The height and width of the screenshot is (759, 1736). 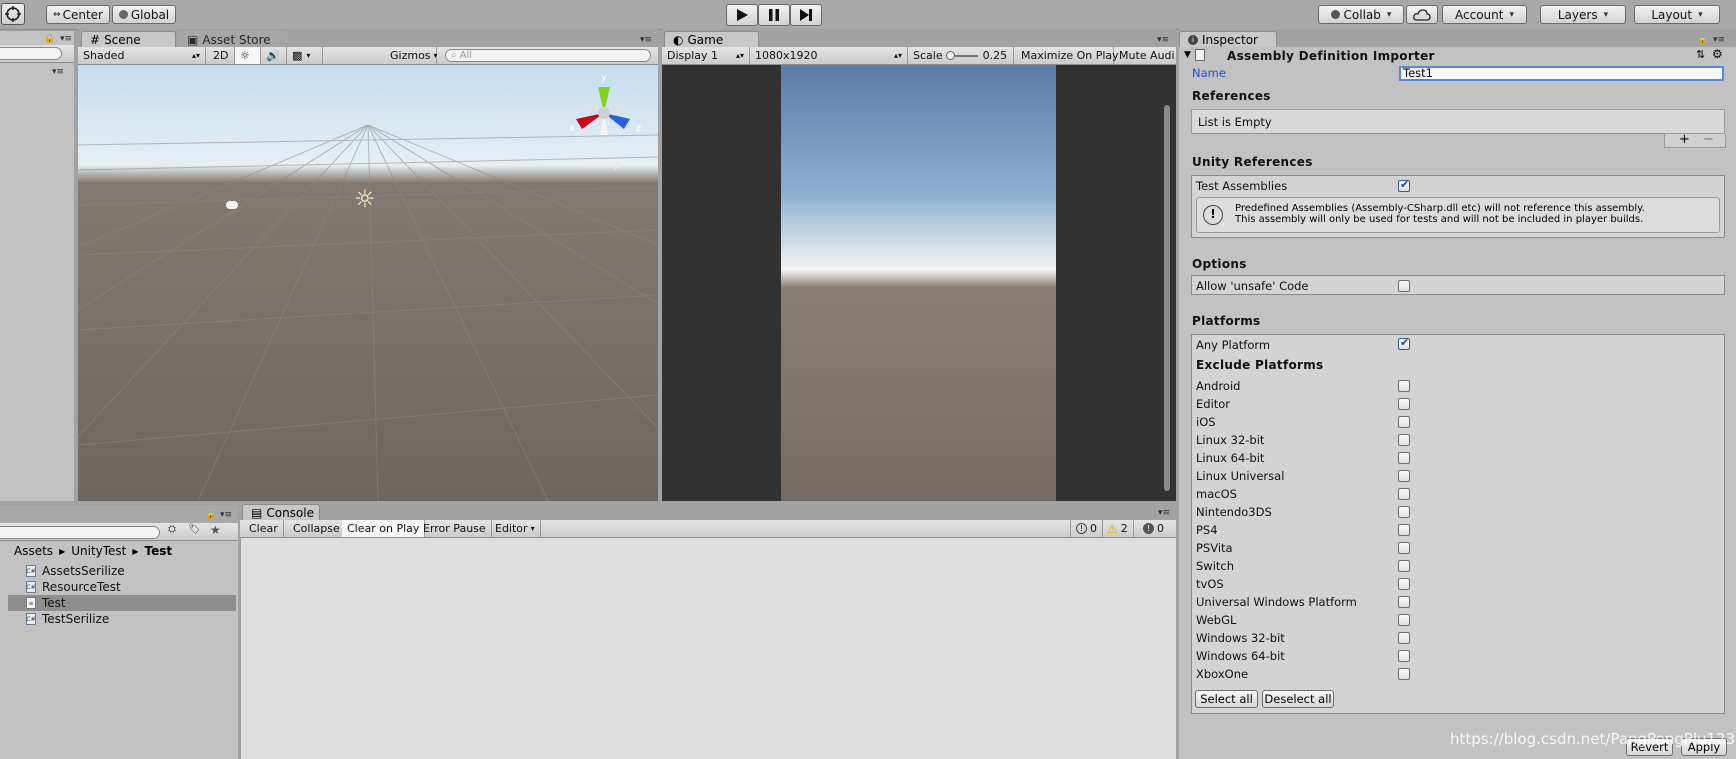 I want to click on favorite-star-icon: ★, so click(x=215, y=530).